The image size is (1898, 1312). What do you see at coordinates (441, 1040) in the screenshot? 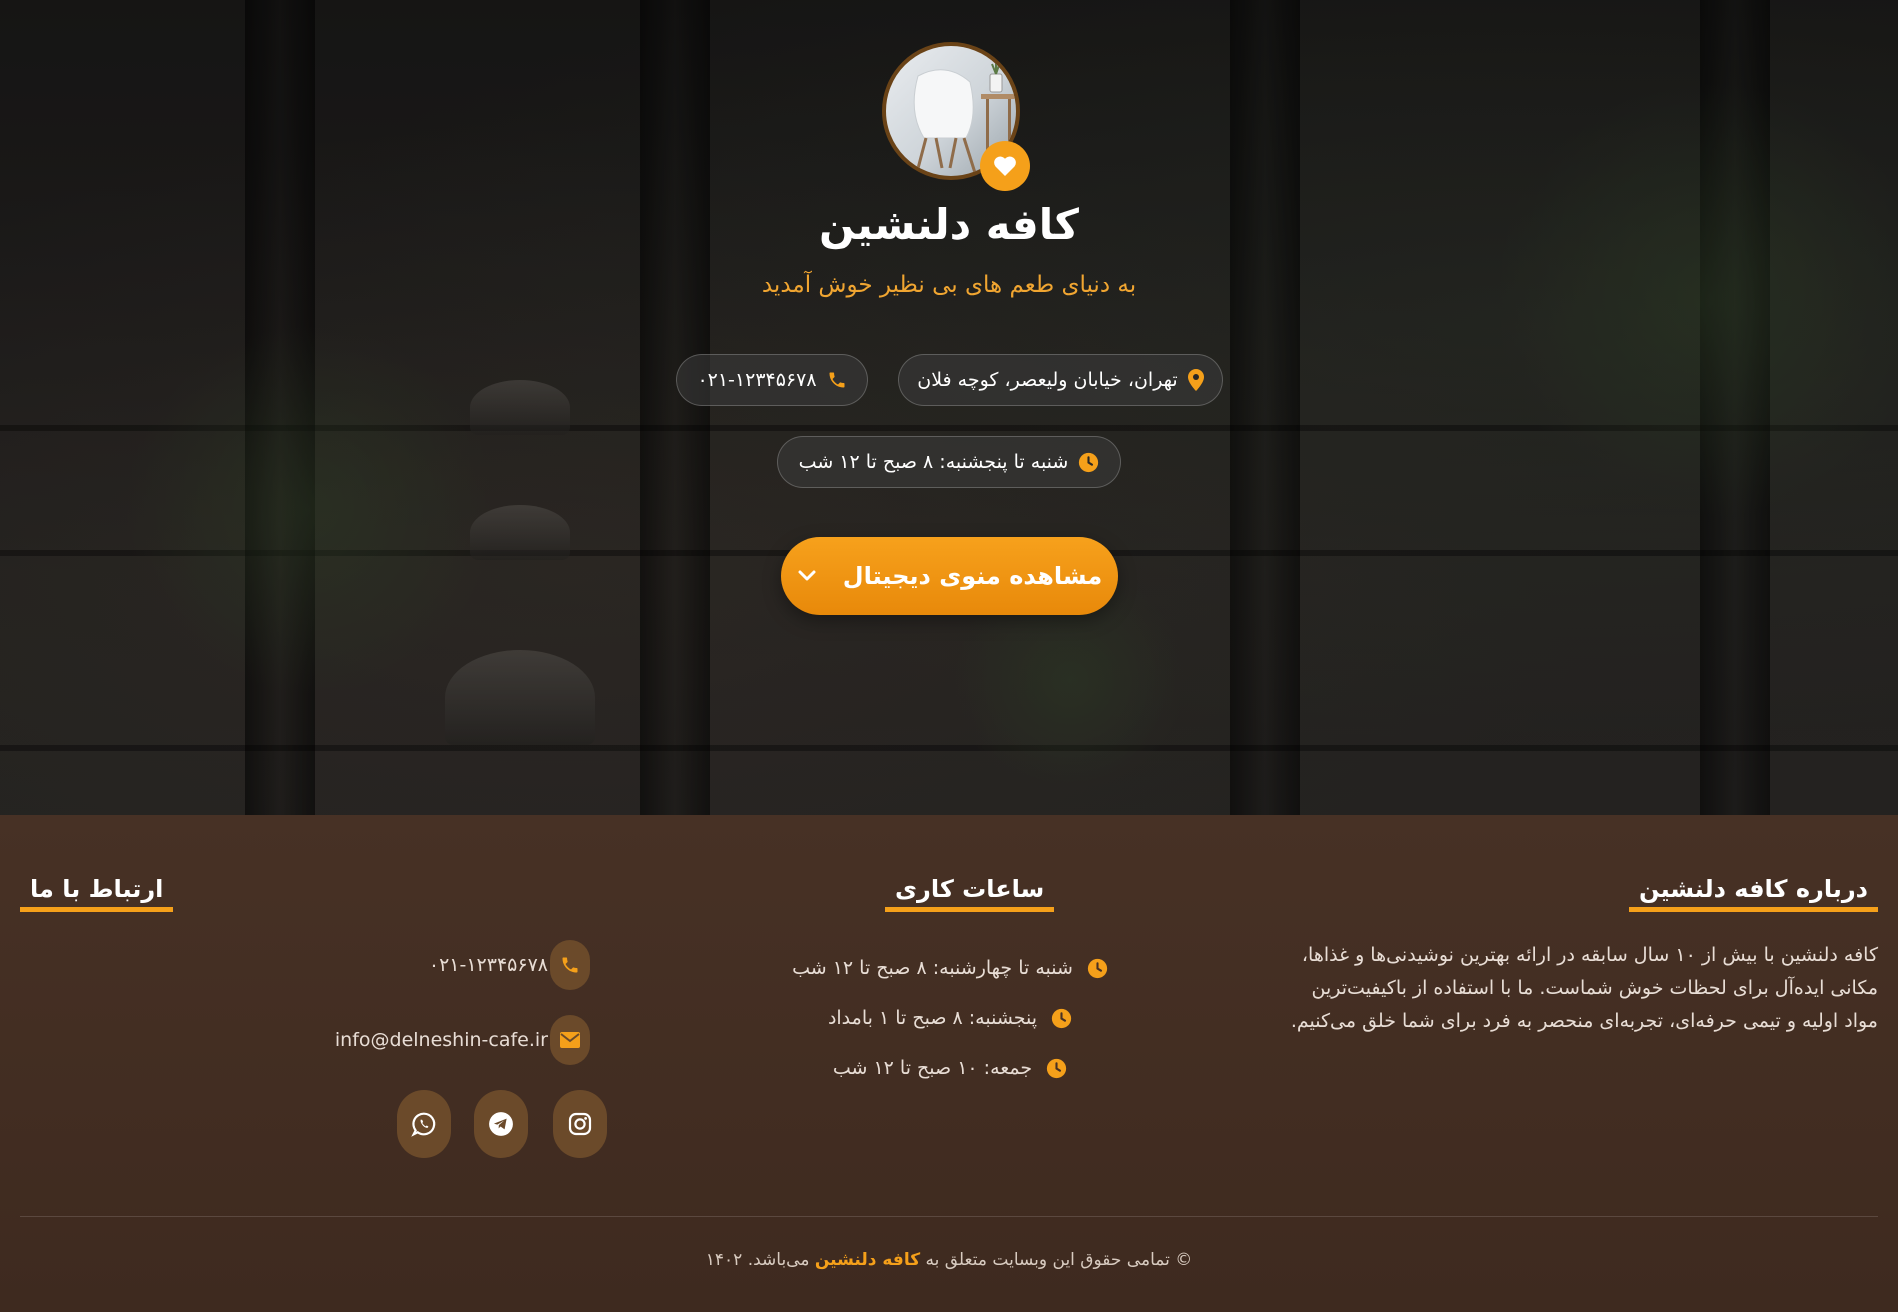
I see `contact-email-text: info@delneshin-cafe.ir` at bounding box center [441, 1040].